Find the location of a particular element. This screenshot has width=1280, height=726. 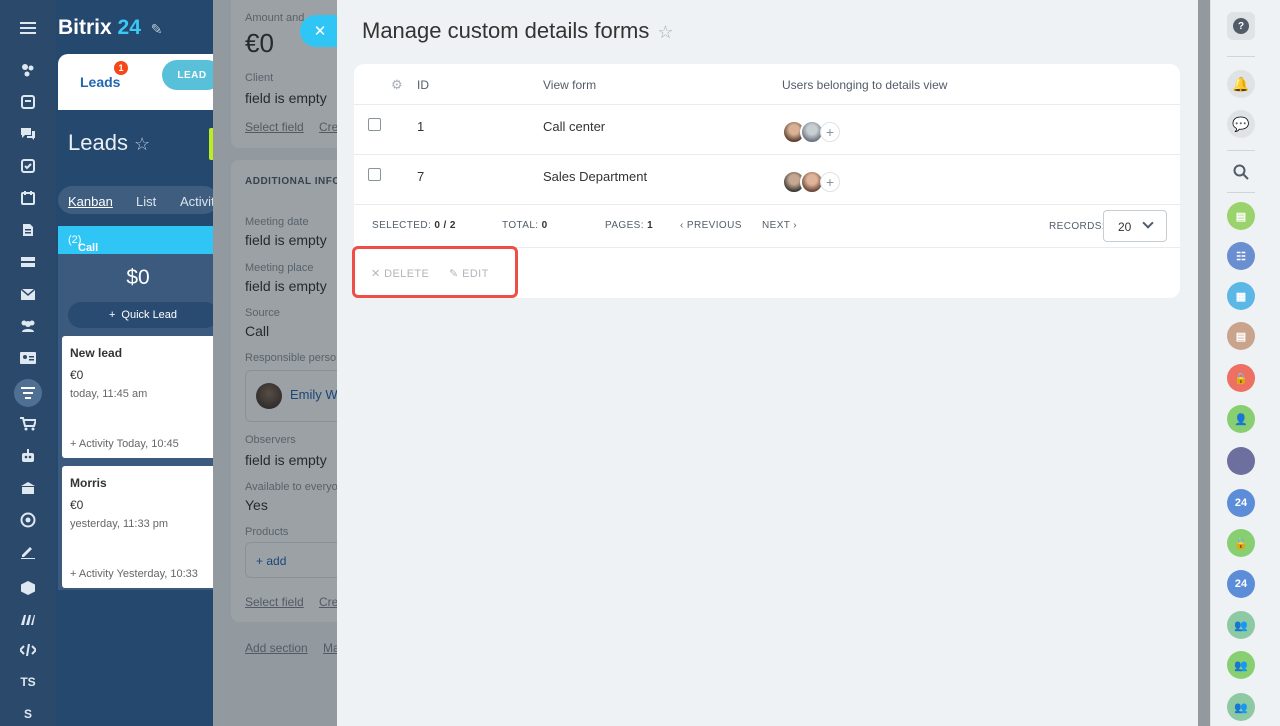

quick-lead-button: + Quick Lead is located at coordinates (143, 315).